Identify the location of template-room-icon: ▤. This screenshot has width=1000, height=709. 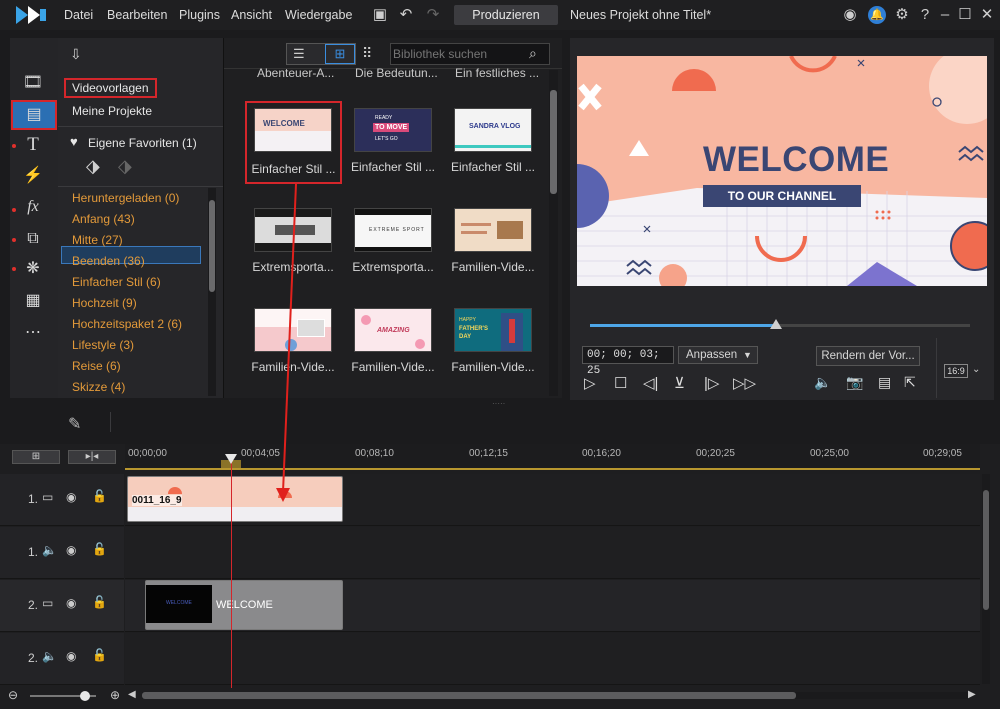
(34, 115).